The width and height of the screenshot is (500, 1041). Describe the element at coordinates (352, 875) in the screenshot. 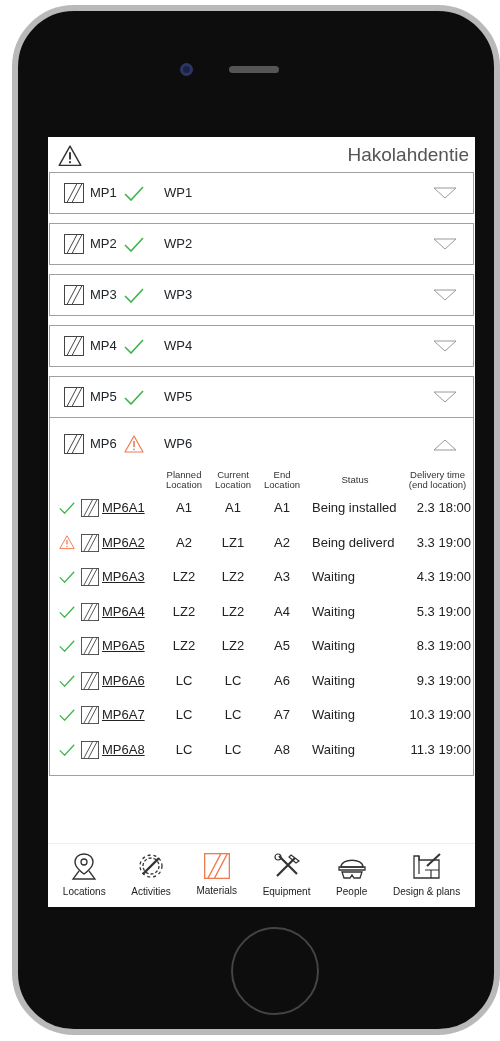

I see `nav-tab: People` at that location.